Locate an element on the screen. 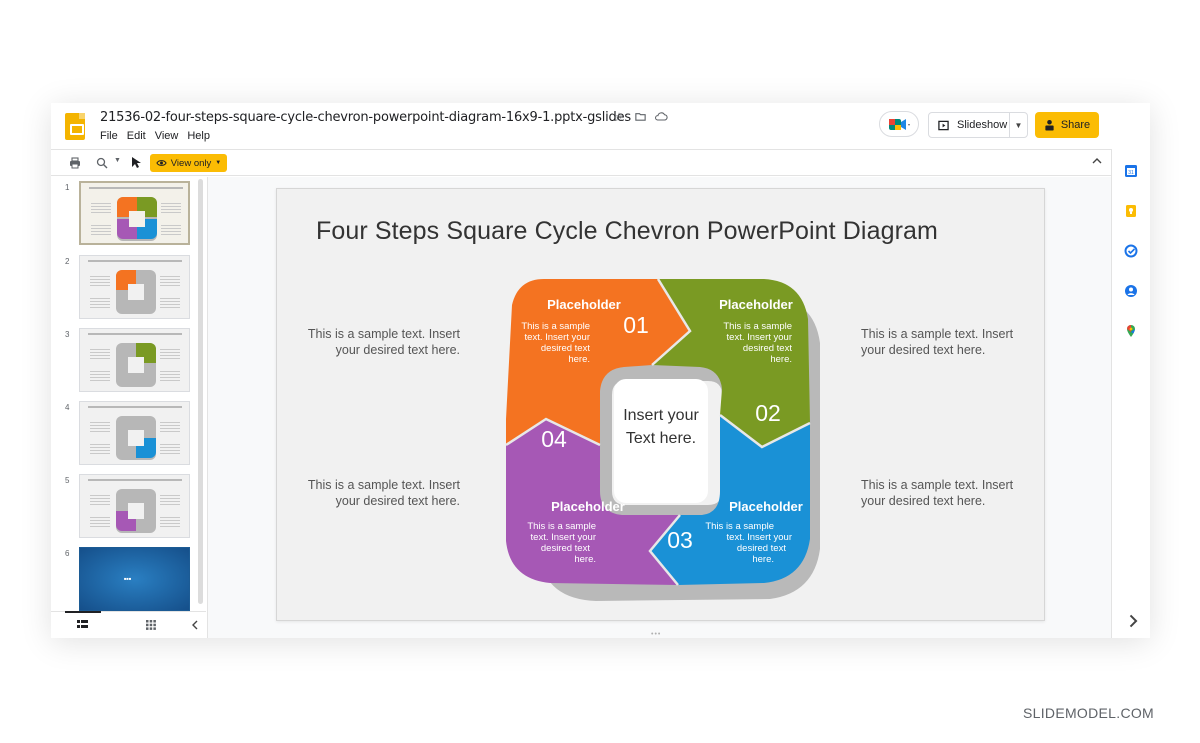  collapse-filmstrip-icon is located at coordinates (194, 625).